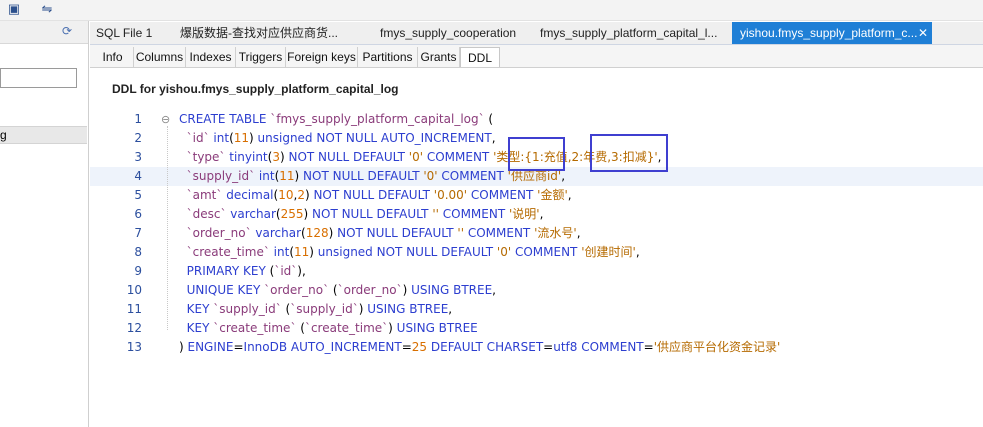 This screenshot has height=427, width=983. What do you see at coordinates (138, 233) in the screenshot?
I see `line-number: 7` at bounding box center [138, 233].